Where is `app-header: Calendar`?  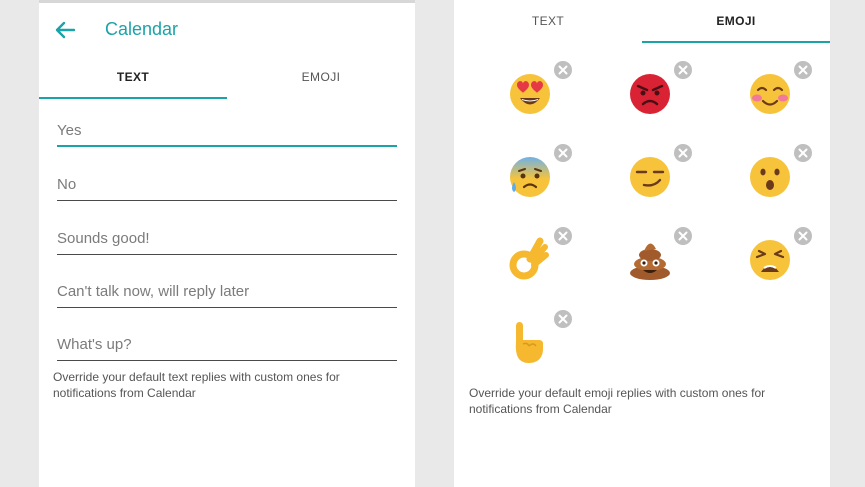
app-header: Calendar is located at coordinates (227, 32).